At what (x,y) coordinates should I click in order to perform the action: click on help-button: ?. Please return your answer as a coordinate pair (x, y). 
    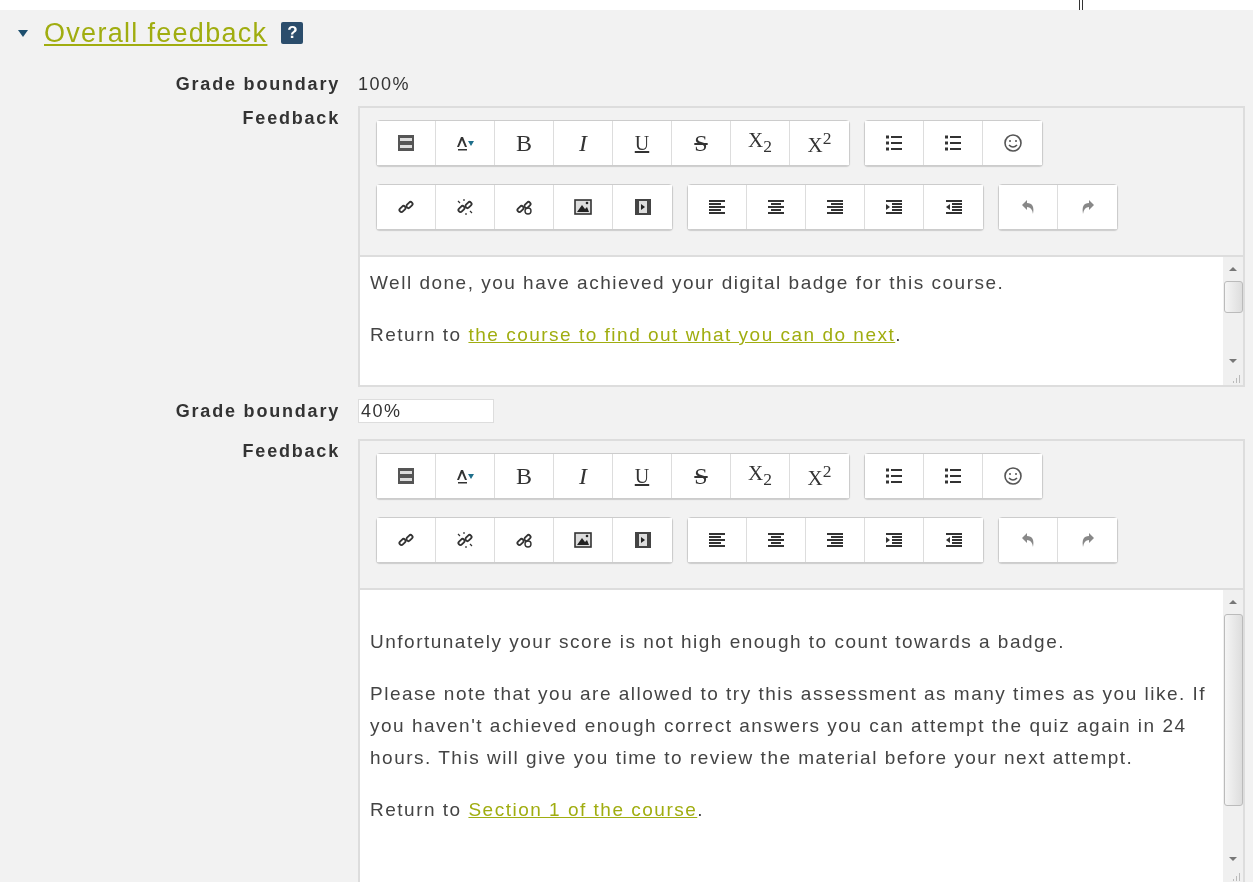
    Looking at the image, I should click on (292, 33).